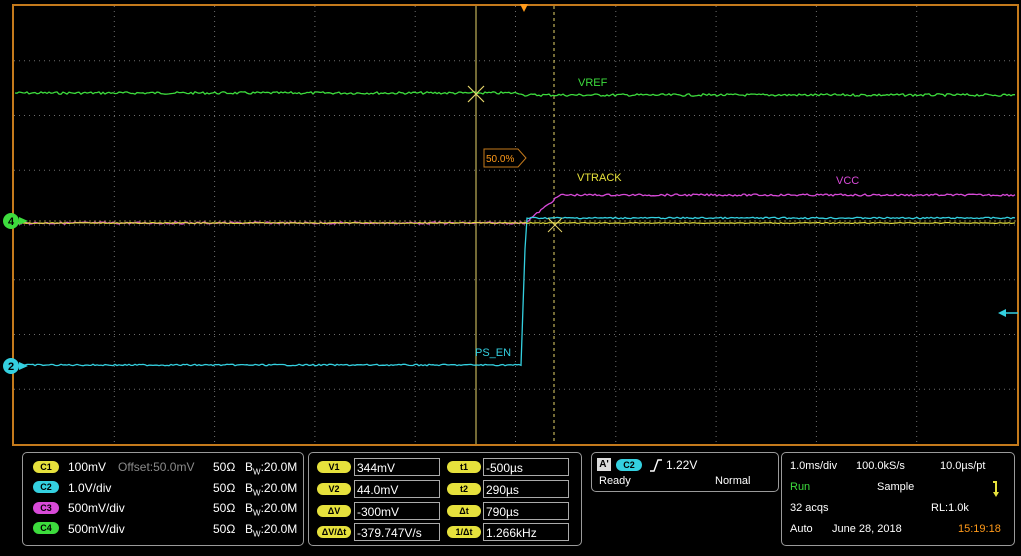 The width and height of the screenshot is (1021, 556). What do you see at coordinates (493, 353) in the screenshot?
I see `ps-en-label: PS_EN` at bounding box center [493, 353].